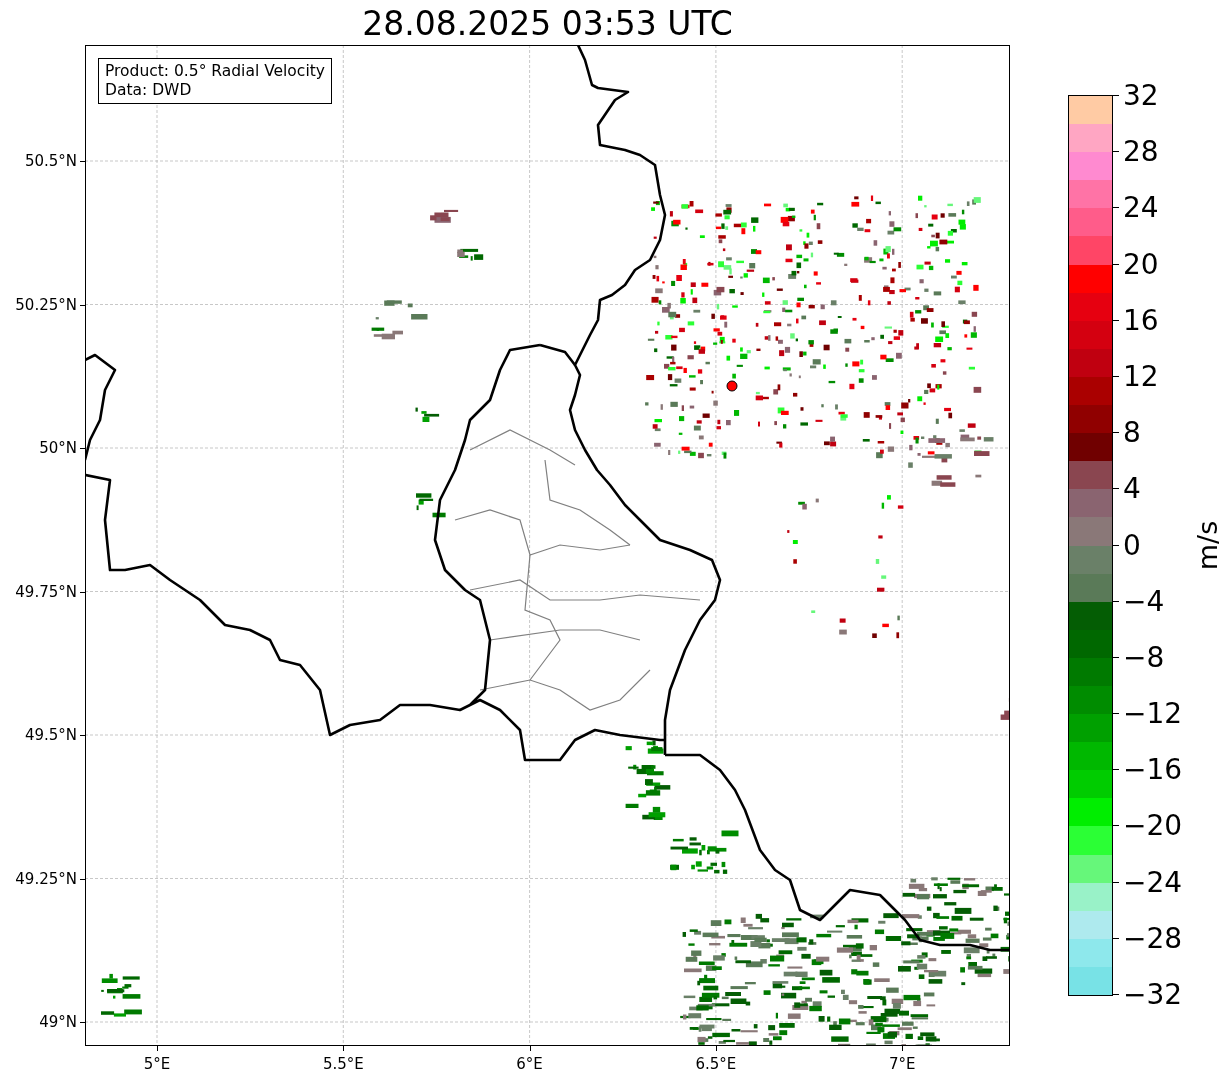  Describe the element at coordinates (1153, 994) in the screenshot. I see `colorbar-tick-label: −32` at that location.